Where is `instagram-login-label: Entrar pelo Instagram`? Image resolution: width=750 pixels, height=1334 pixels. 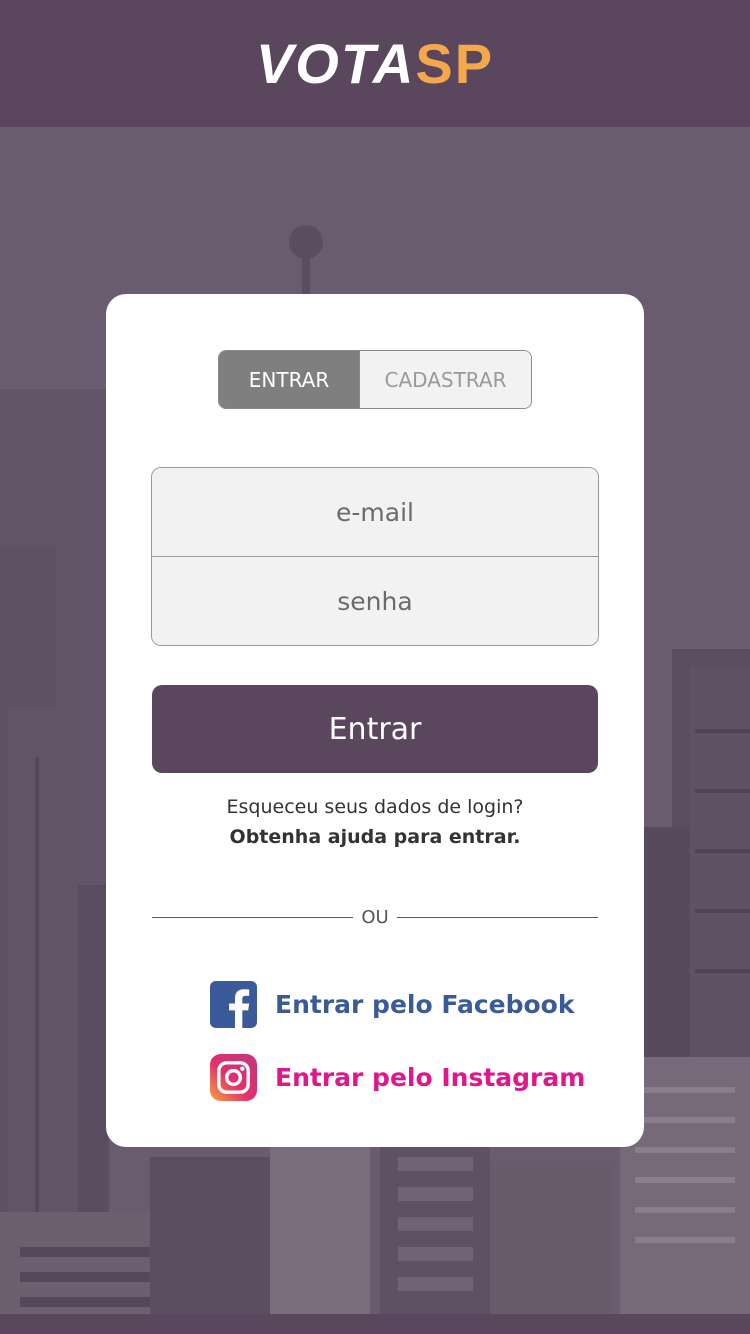
instagram-login-label: Entrar pelo Instagram is located at coordinates (430, 1077).